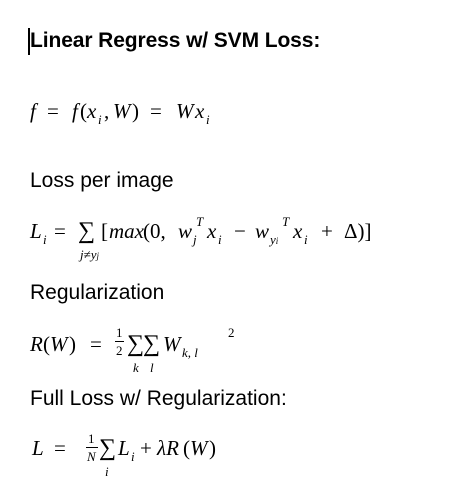 The height and width of the screenshot is (500, 453). I want to click on page-title: Linear Regress w/ SVM Loss:, so click(175, 40).